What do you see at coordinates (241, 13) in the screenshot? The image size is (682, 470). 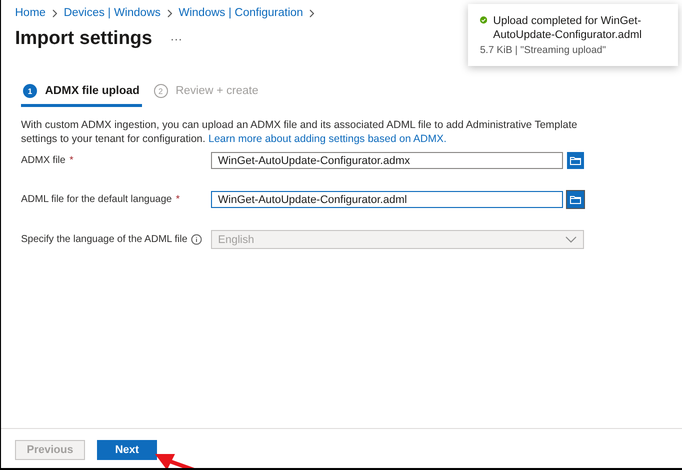 I see `breadcrumb-link: Windows | Configuration` at bounding box center [241, 13].